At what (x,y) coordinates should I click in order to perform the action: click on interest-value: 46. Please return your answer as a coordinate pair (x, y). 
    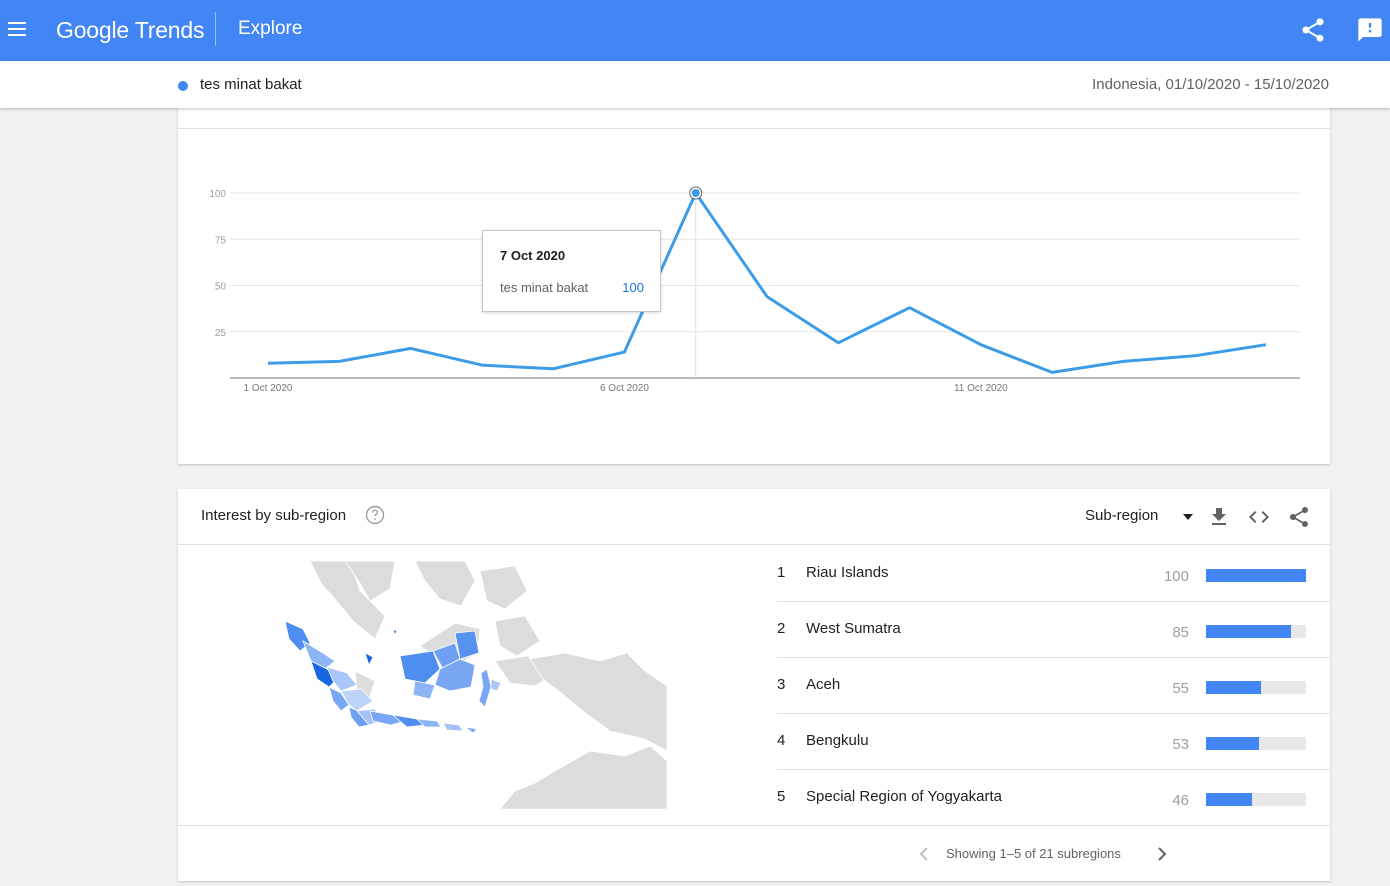
    Looking at the image, I should click on (1180, 800).